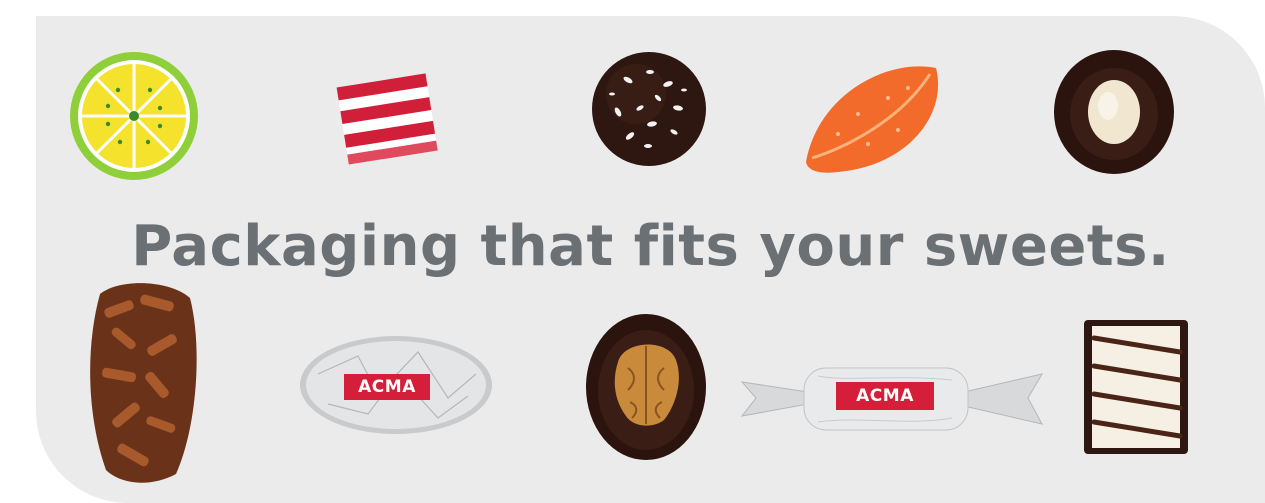  What do you see at coordinates (143, 383) in the screenshot?
I see `almond-rocher-bar-image` at bounding box center [143, 383].